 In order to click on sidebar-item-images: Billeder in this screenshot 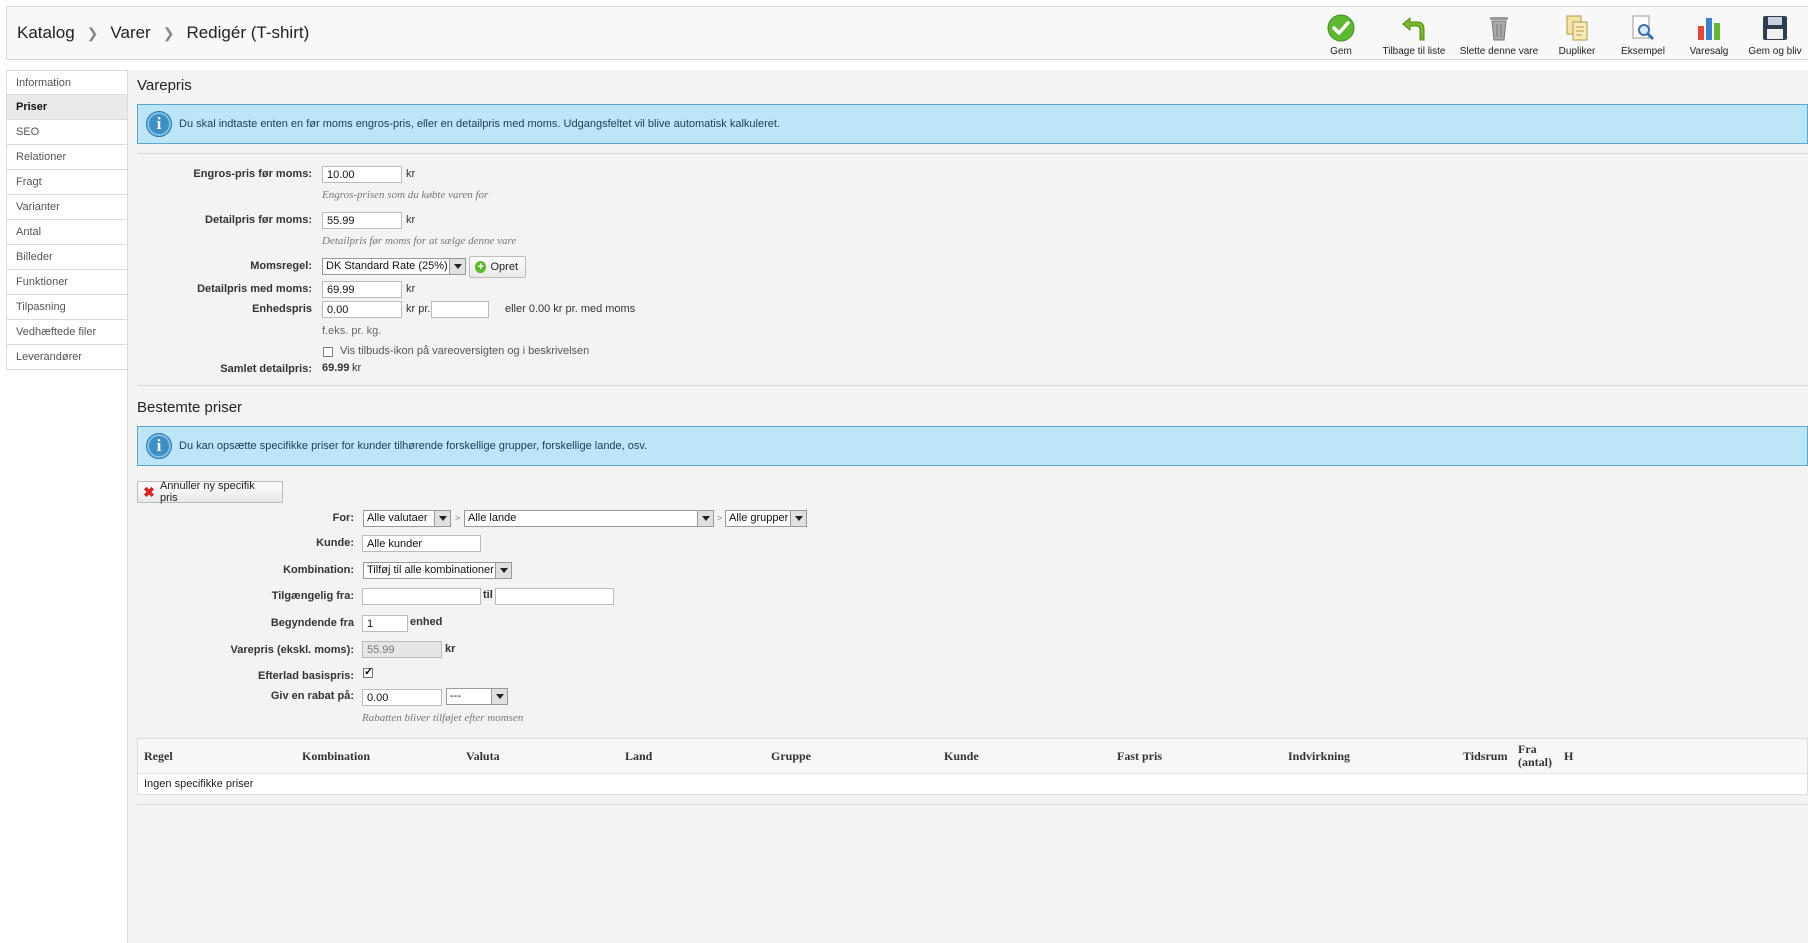, I will do `click(67, 257)`.